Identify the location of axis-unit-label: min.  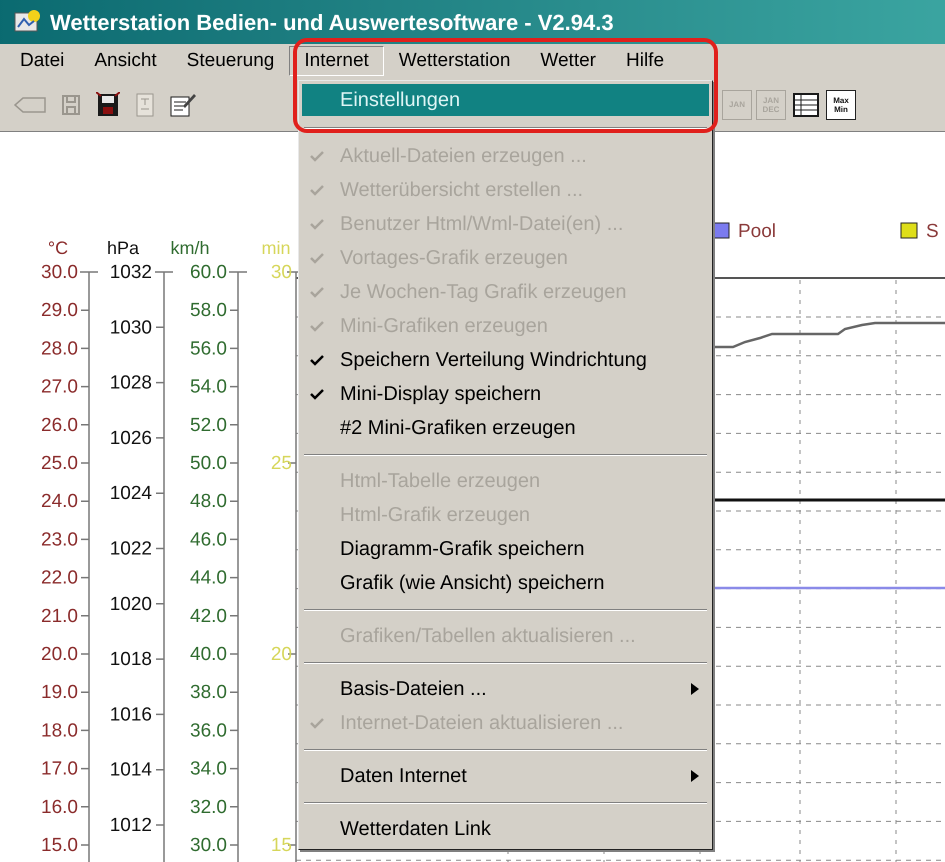
(276, 248).